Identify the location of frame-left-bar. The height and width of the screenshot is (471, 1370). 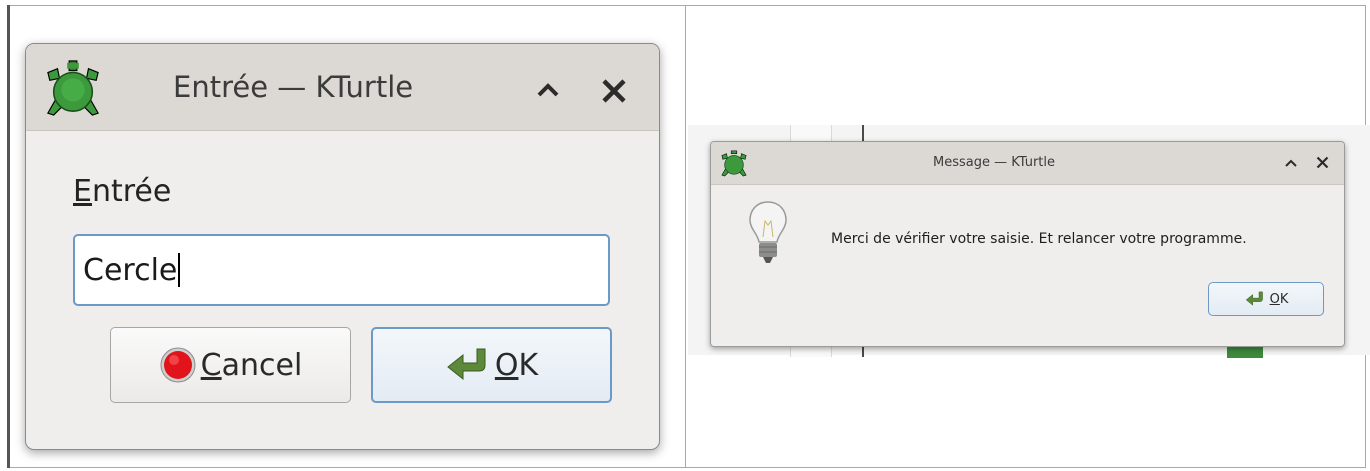
(8, 236).